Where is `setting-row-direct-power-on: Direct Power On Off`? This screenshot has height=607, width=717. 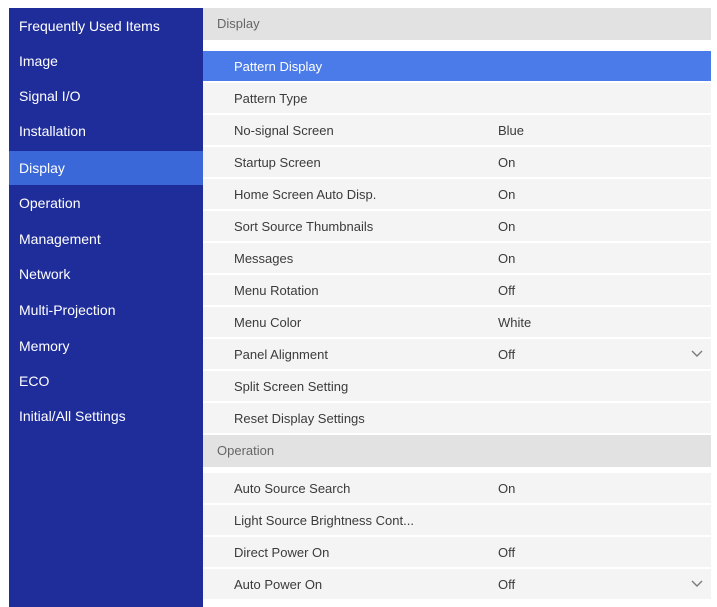
setting-row-direct-power-on: Direct Power On Off is located at coordinates (457, 552).